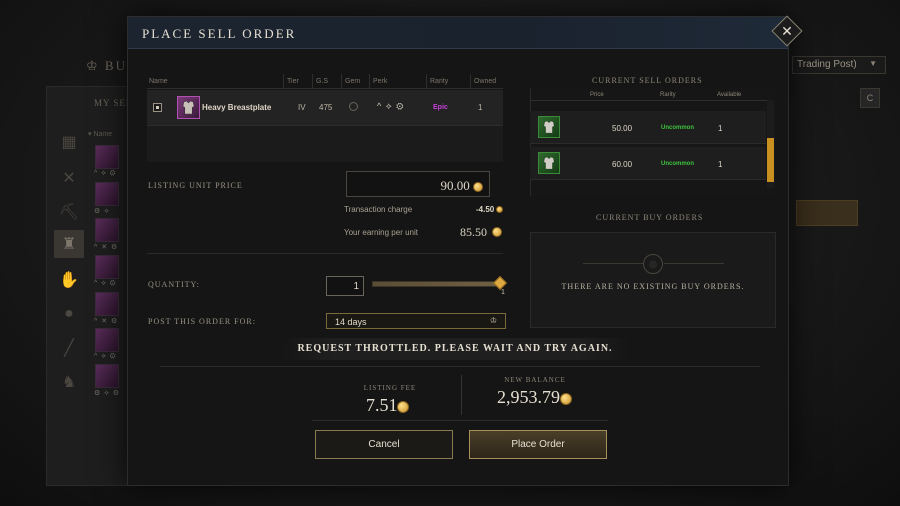 This screenshot has height=506, width=900. Describe the element at coordinates (293, 81) in the screenshot. I see `col-tier: Tier` at that location.